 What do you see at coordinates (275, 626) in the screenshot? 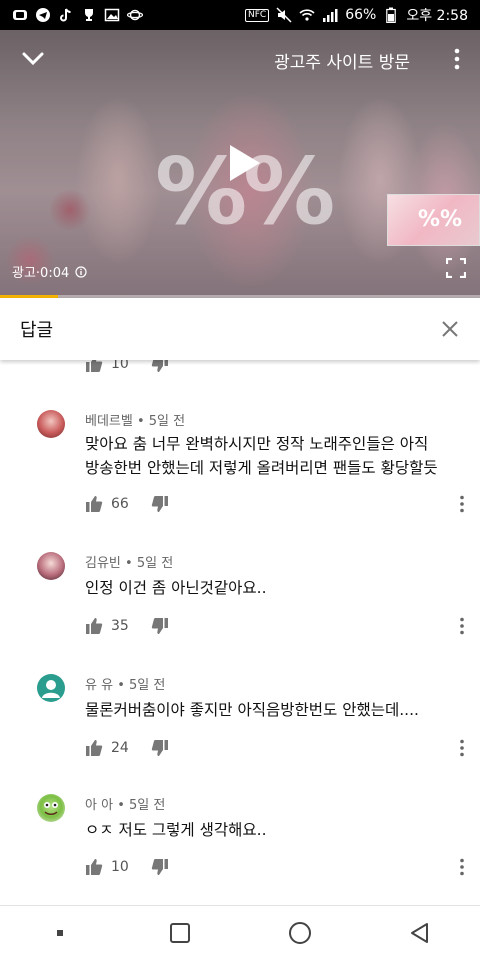
I see `comment-actions: 35` at bounding box center [275, 626].